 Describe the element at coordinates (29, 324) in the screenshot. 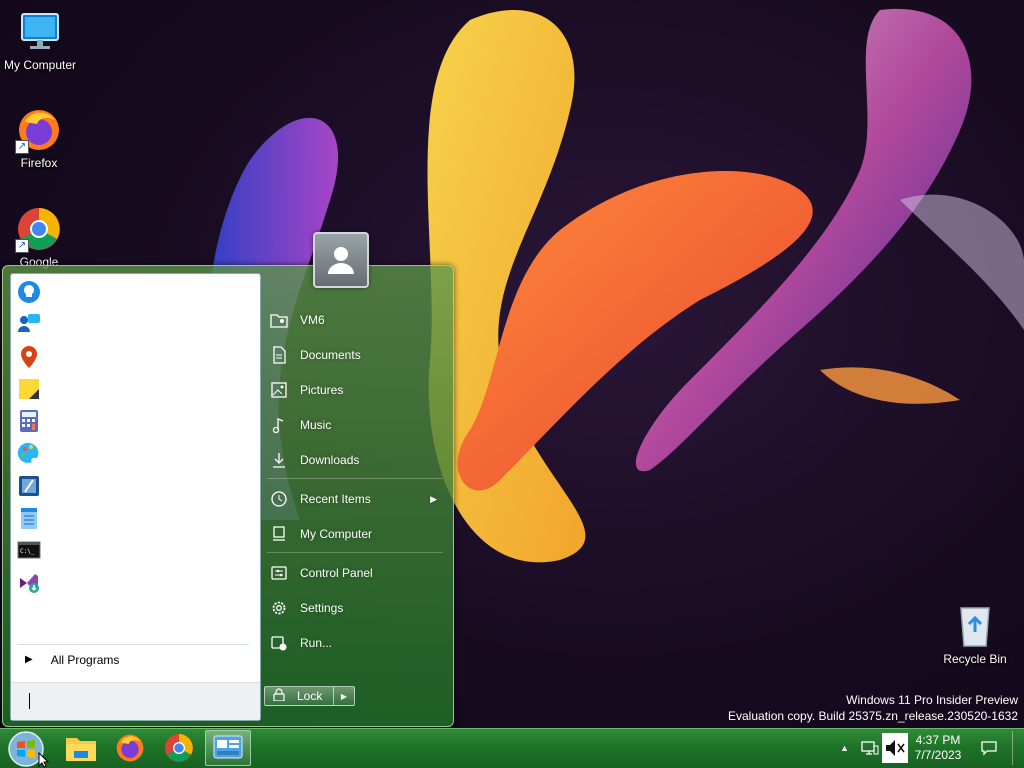

I see `get-help-icon` at that location.